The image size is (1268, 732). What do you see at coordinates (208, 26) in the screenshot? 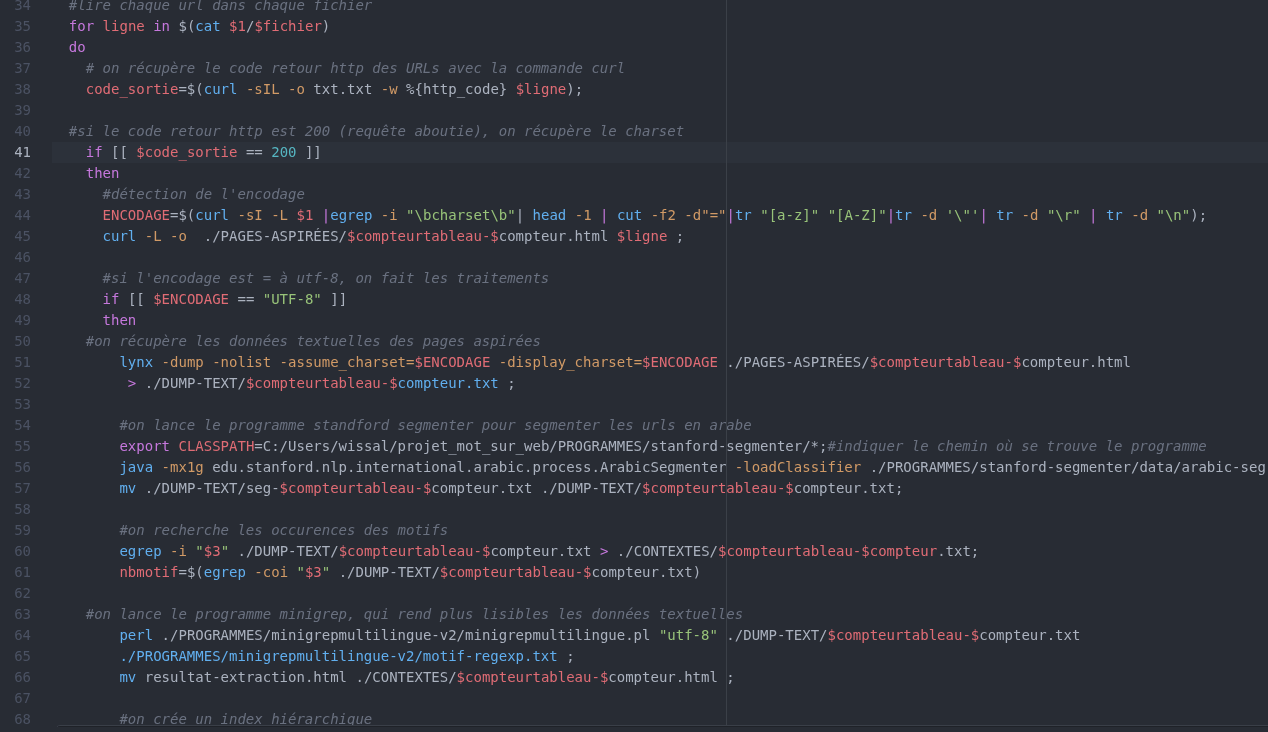
I see `command-name: cat` at bounding box center [208, 26].